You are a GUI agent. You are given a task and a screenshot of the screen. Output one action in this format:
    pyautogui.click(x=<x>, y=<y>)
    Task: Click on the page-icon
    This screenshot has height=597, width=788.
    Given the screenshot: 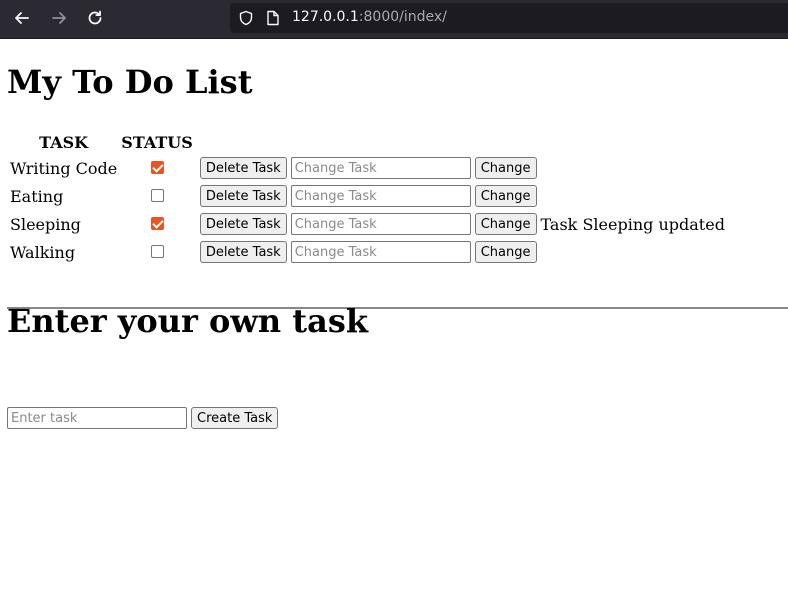 What is the action you would take?
    pyautogui.click(x=273, y=18)
    